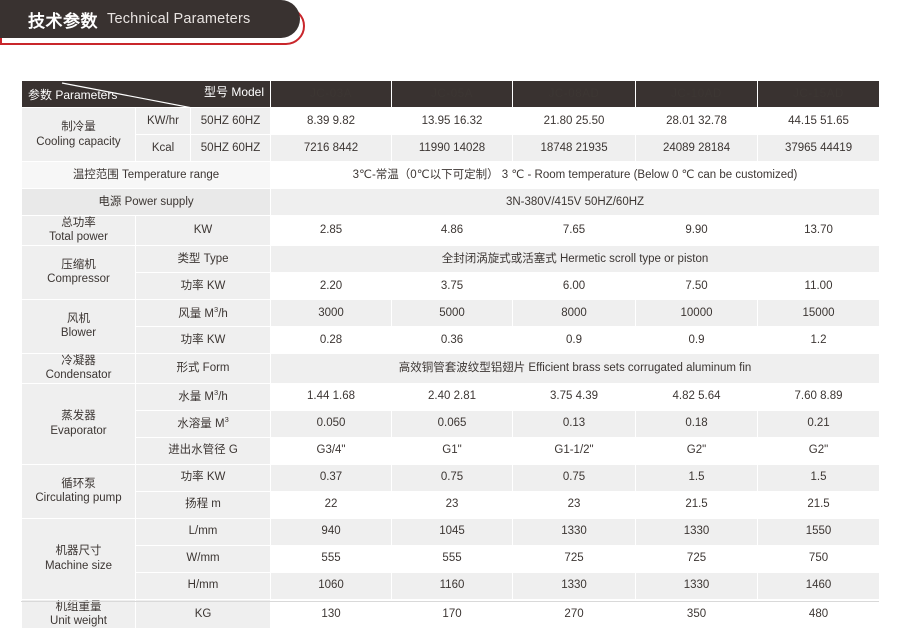 The width and height of the screenshot is (900, 629). What do you see at coordinates (78, 223) in the screenshot?
I see `group-label-cn: 总功率` at bounding box center [78, 223].